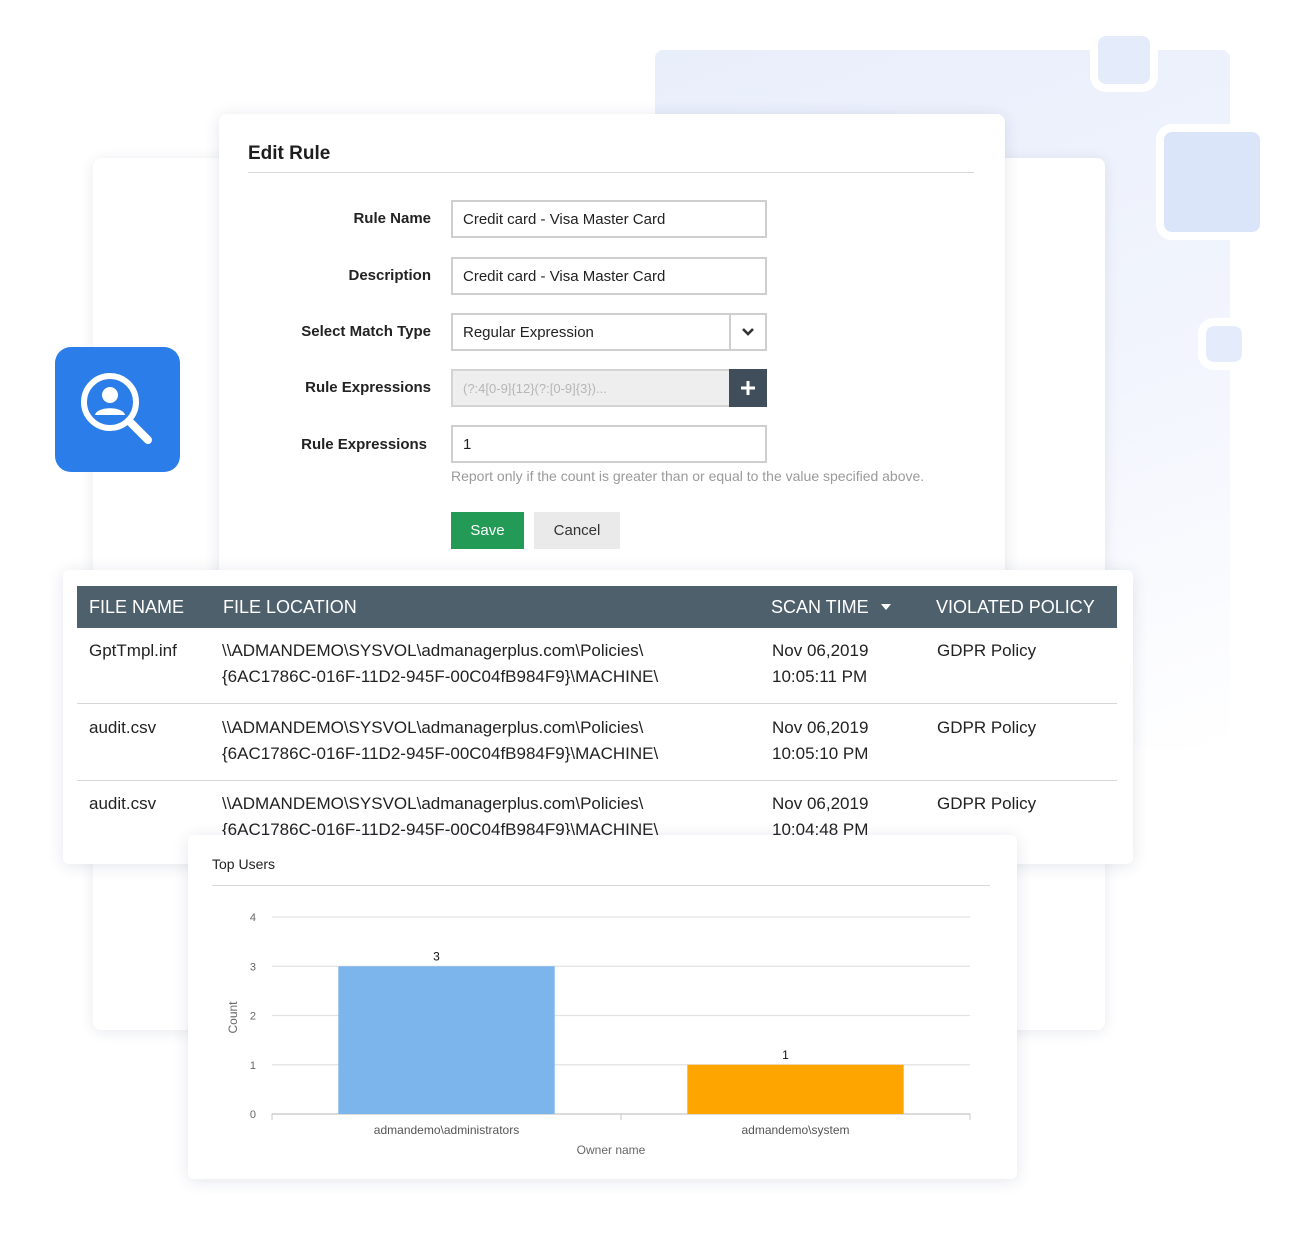  I want to click on cancel-button: Cancel, so click(577, 530).